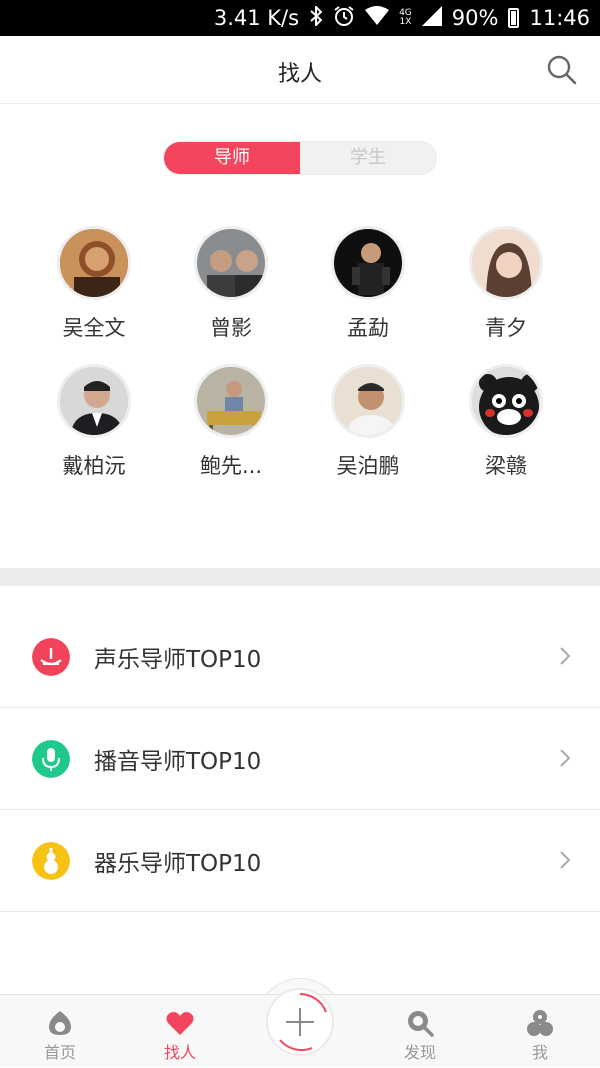 This screenshot has height=1068, width=600. Describe the element at coordinates (559, 18) in the screenshot. I see `clock: 11:46` at that location.